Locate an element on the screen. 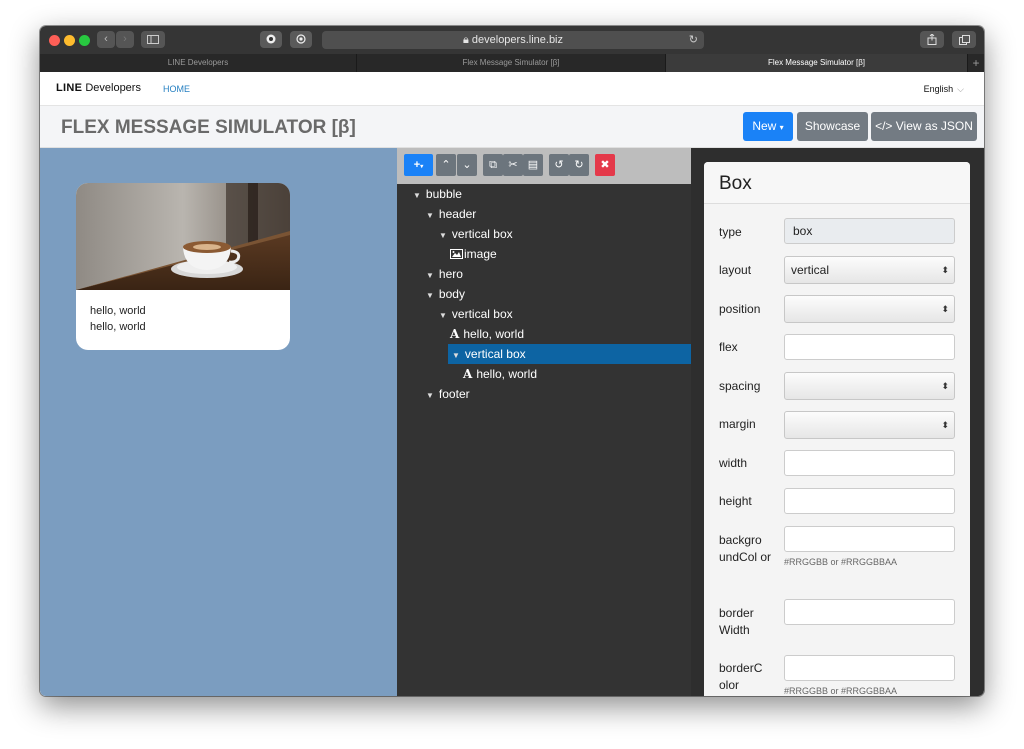  chevron-down-icon: ⌄ is located at coordinates (467, 165).